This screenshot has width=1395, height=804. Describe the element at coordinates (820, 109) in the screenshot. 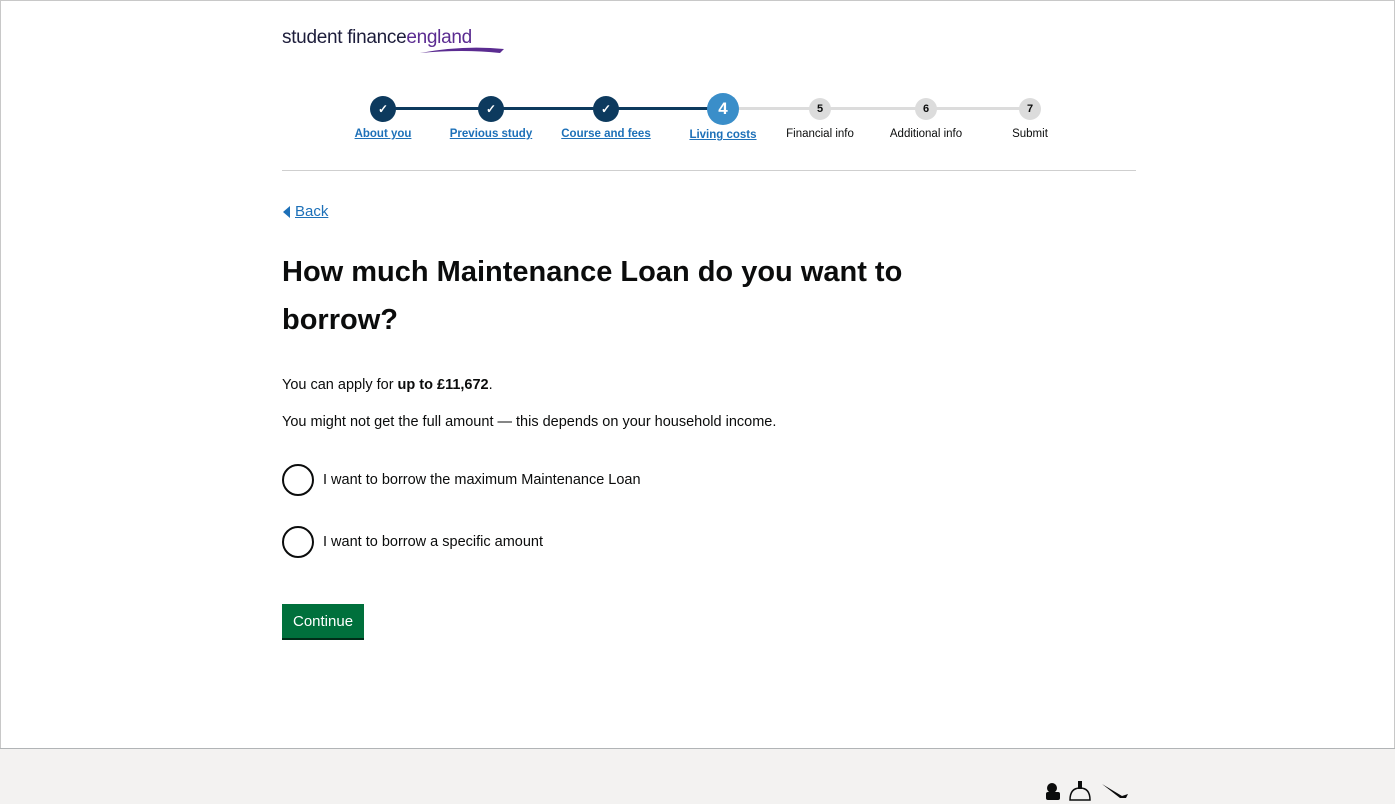

I see `step-number: 5` at that location.